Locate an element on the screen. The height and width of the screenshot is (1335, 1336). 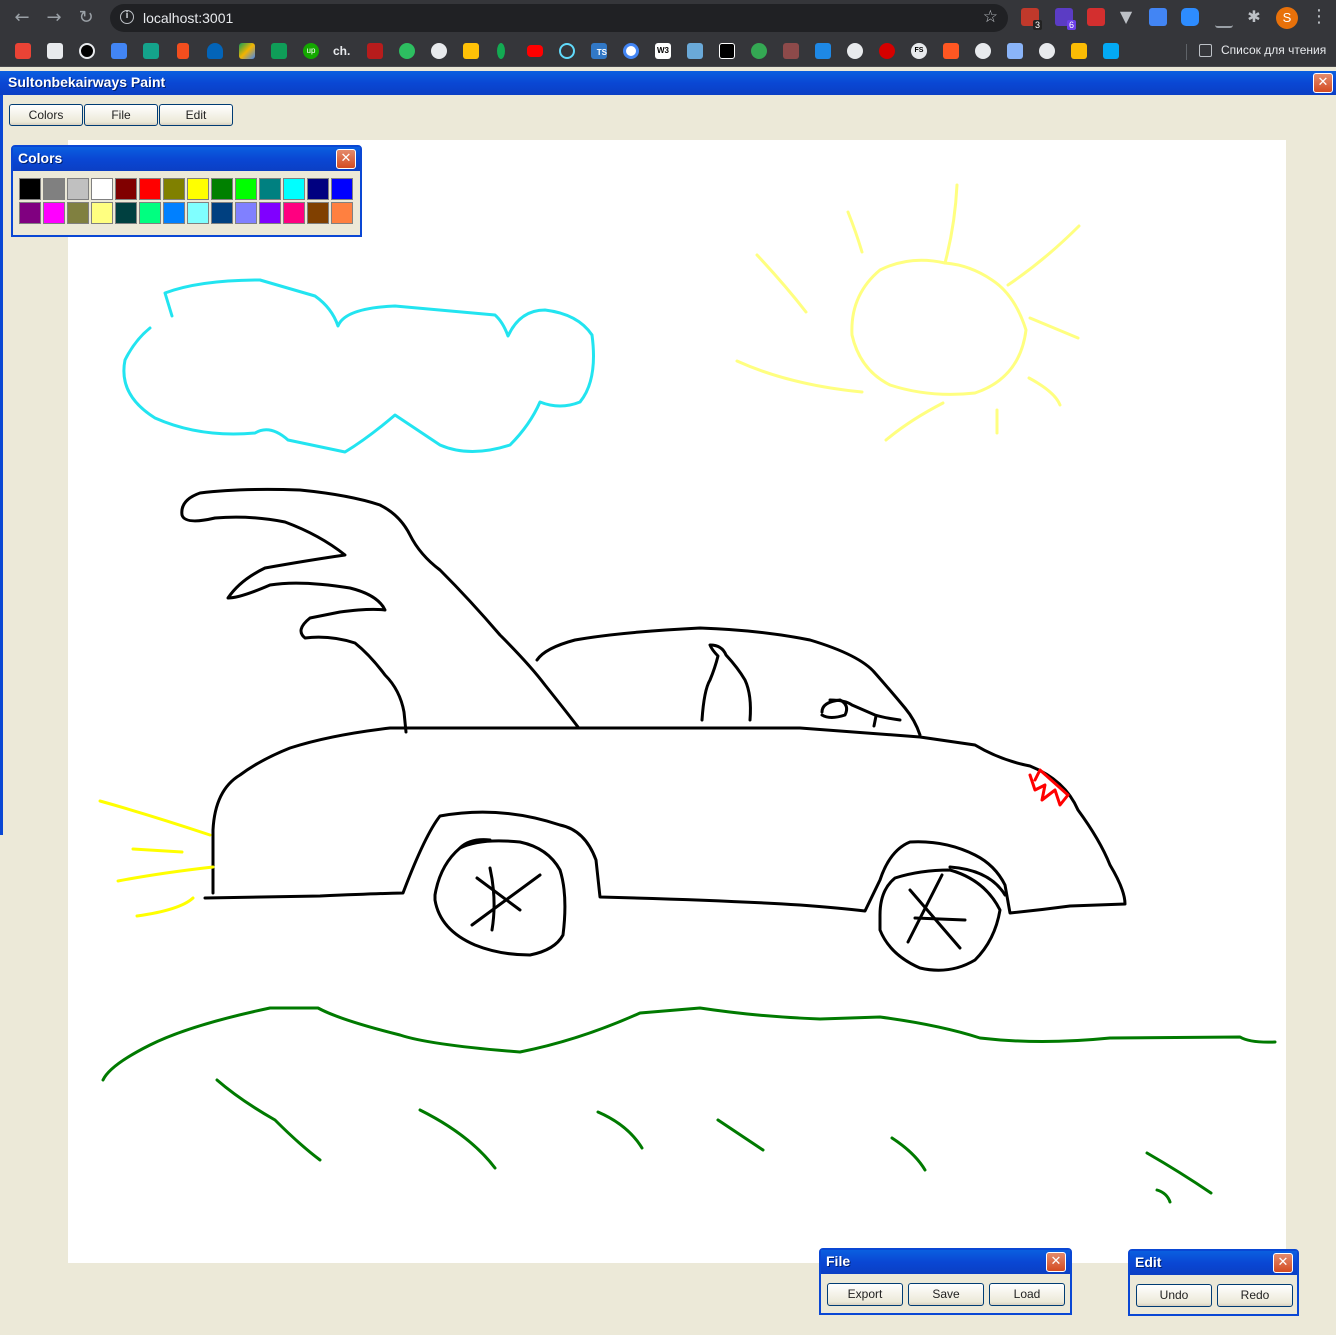
bookmark-sheets-icon is located at coordinates (279, 51).